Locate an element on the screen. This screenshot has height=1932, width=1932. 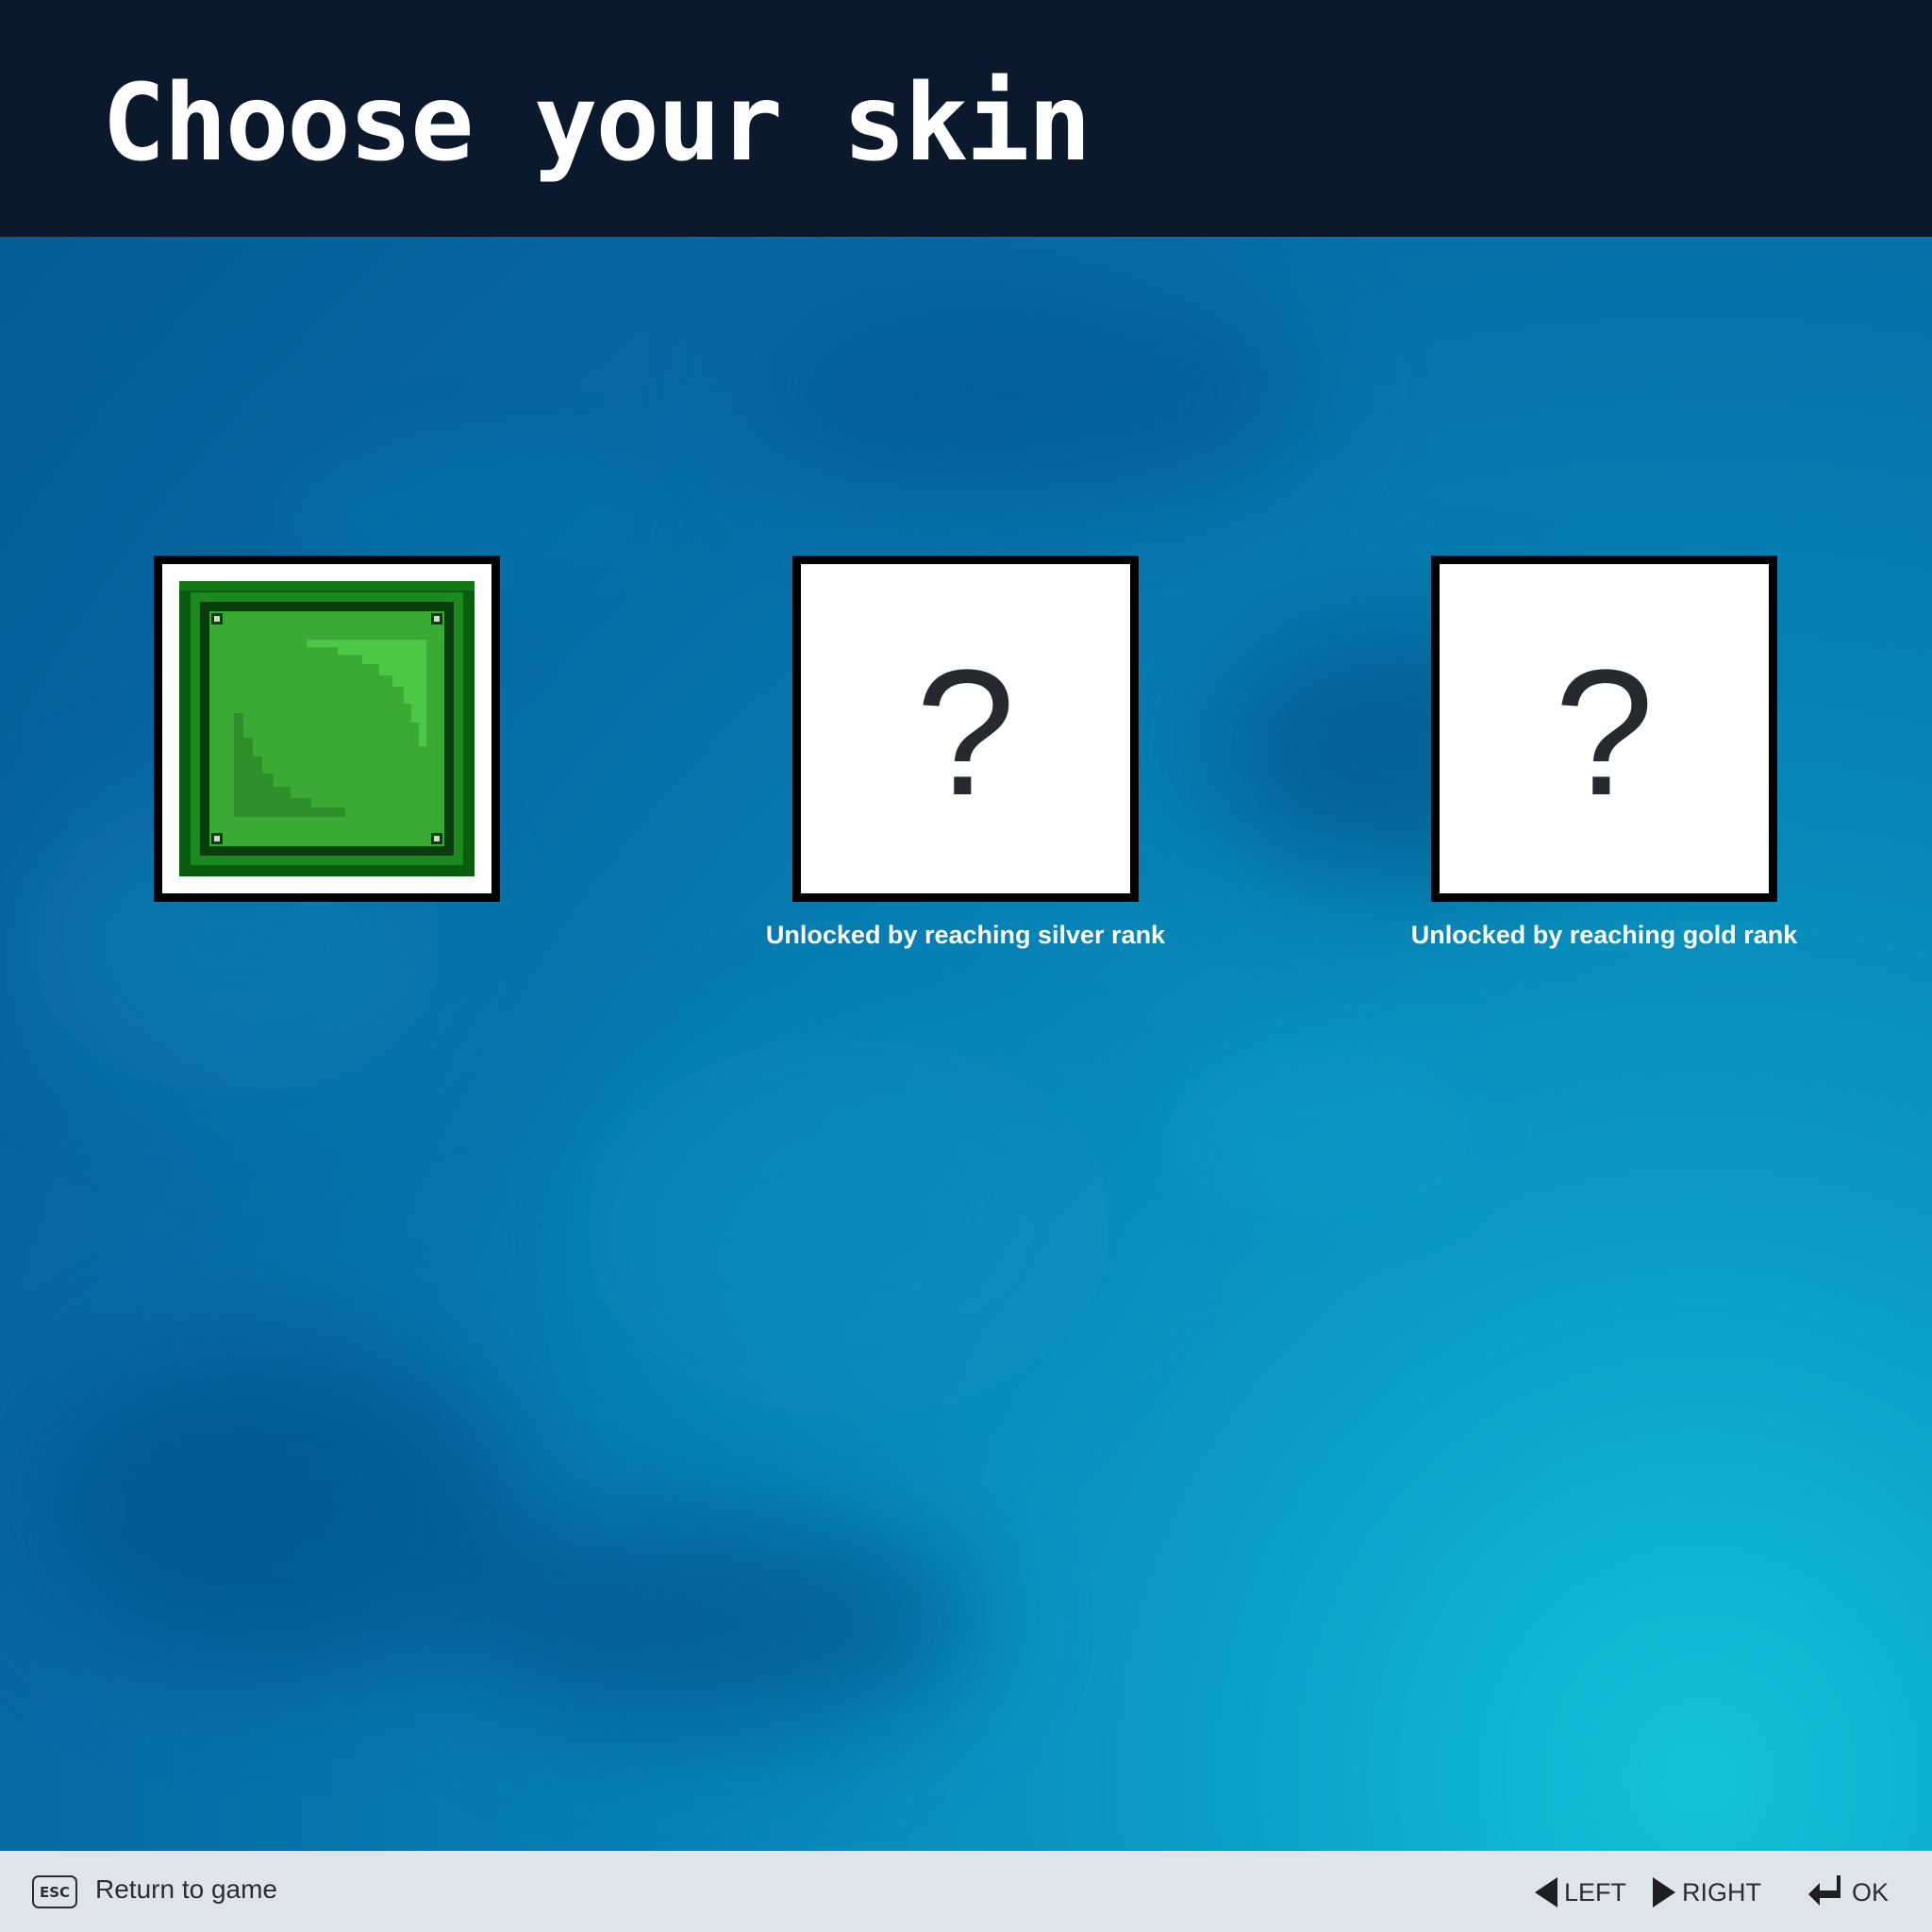
right-hint: RIGHT is located at coordinates (1708, 1892).